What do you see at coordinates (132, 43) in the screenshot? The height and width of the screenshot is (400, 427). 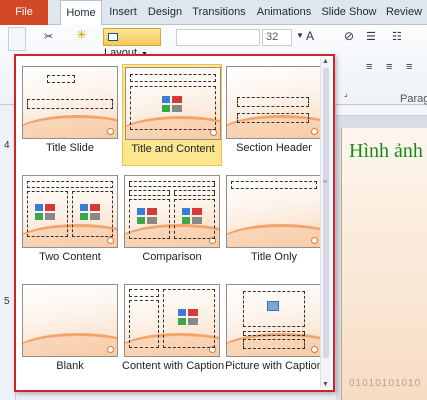 I see `layout-button: Layout▼` at bounding box center [132, 43].